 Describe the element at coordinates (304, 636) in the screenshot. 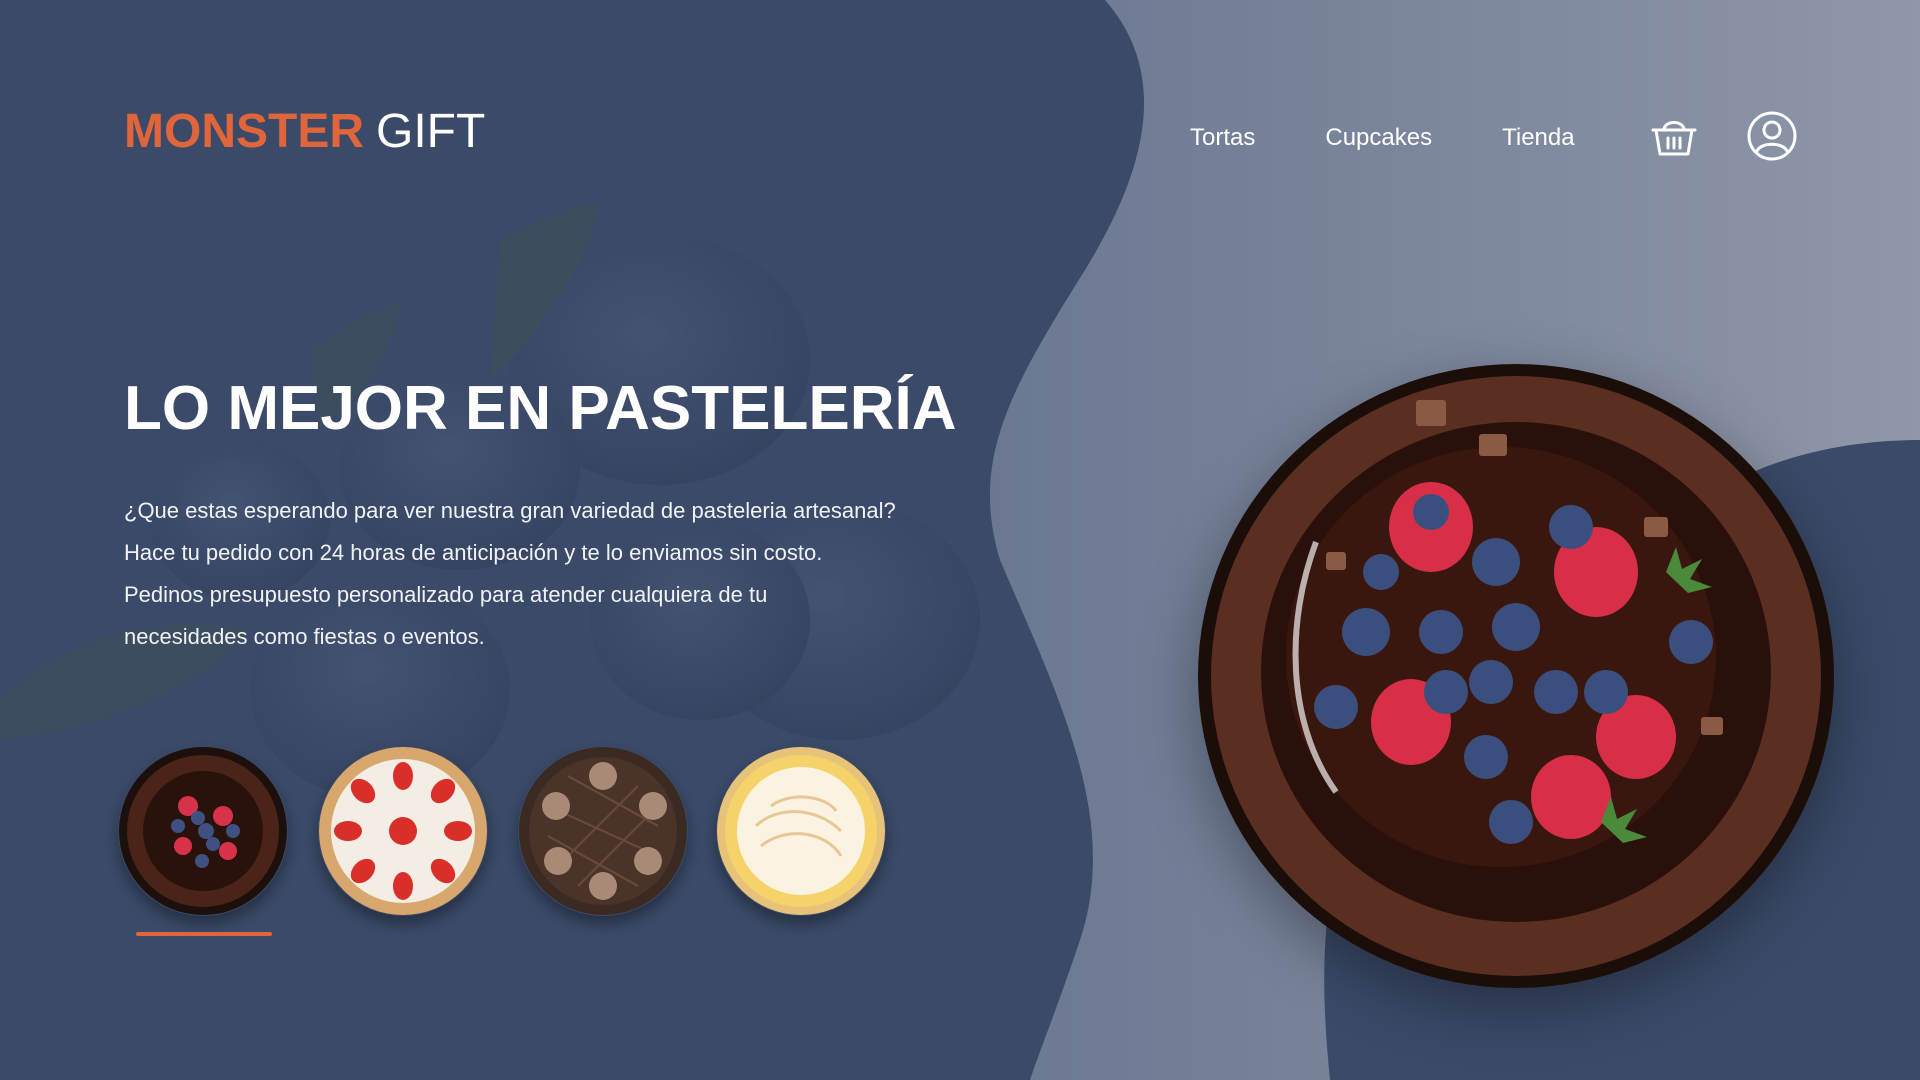

I see `hero-line-4: necesidades como fiestas o eventos.` at that location.